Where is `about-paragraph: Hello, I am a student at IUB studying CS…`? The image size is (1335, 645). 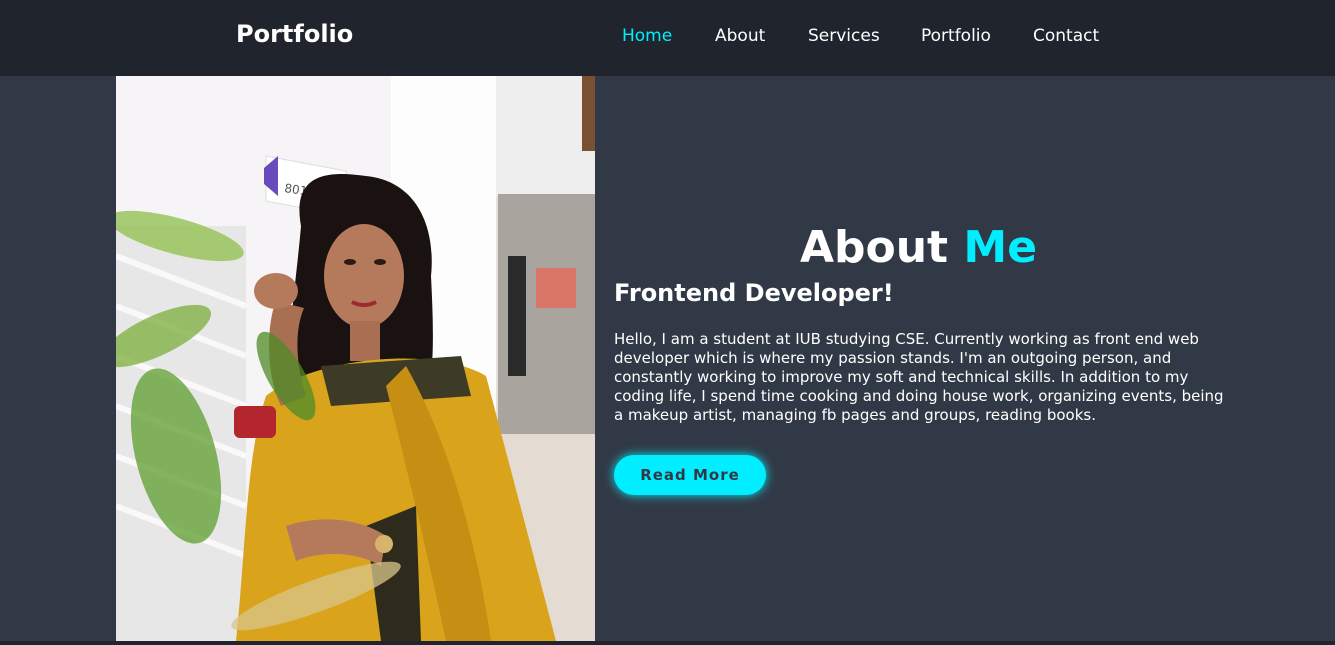 about-paragraph: Hello, I am a student at IUB studying CS… is located at coordinates (919, 377).